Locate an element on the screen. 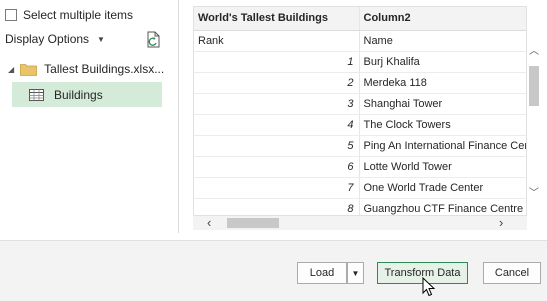 This screenshot has height=301, width=547. select-multiple-option: Select multiple items is located at coordinates (69, 15).